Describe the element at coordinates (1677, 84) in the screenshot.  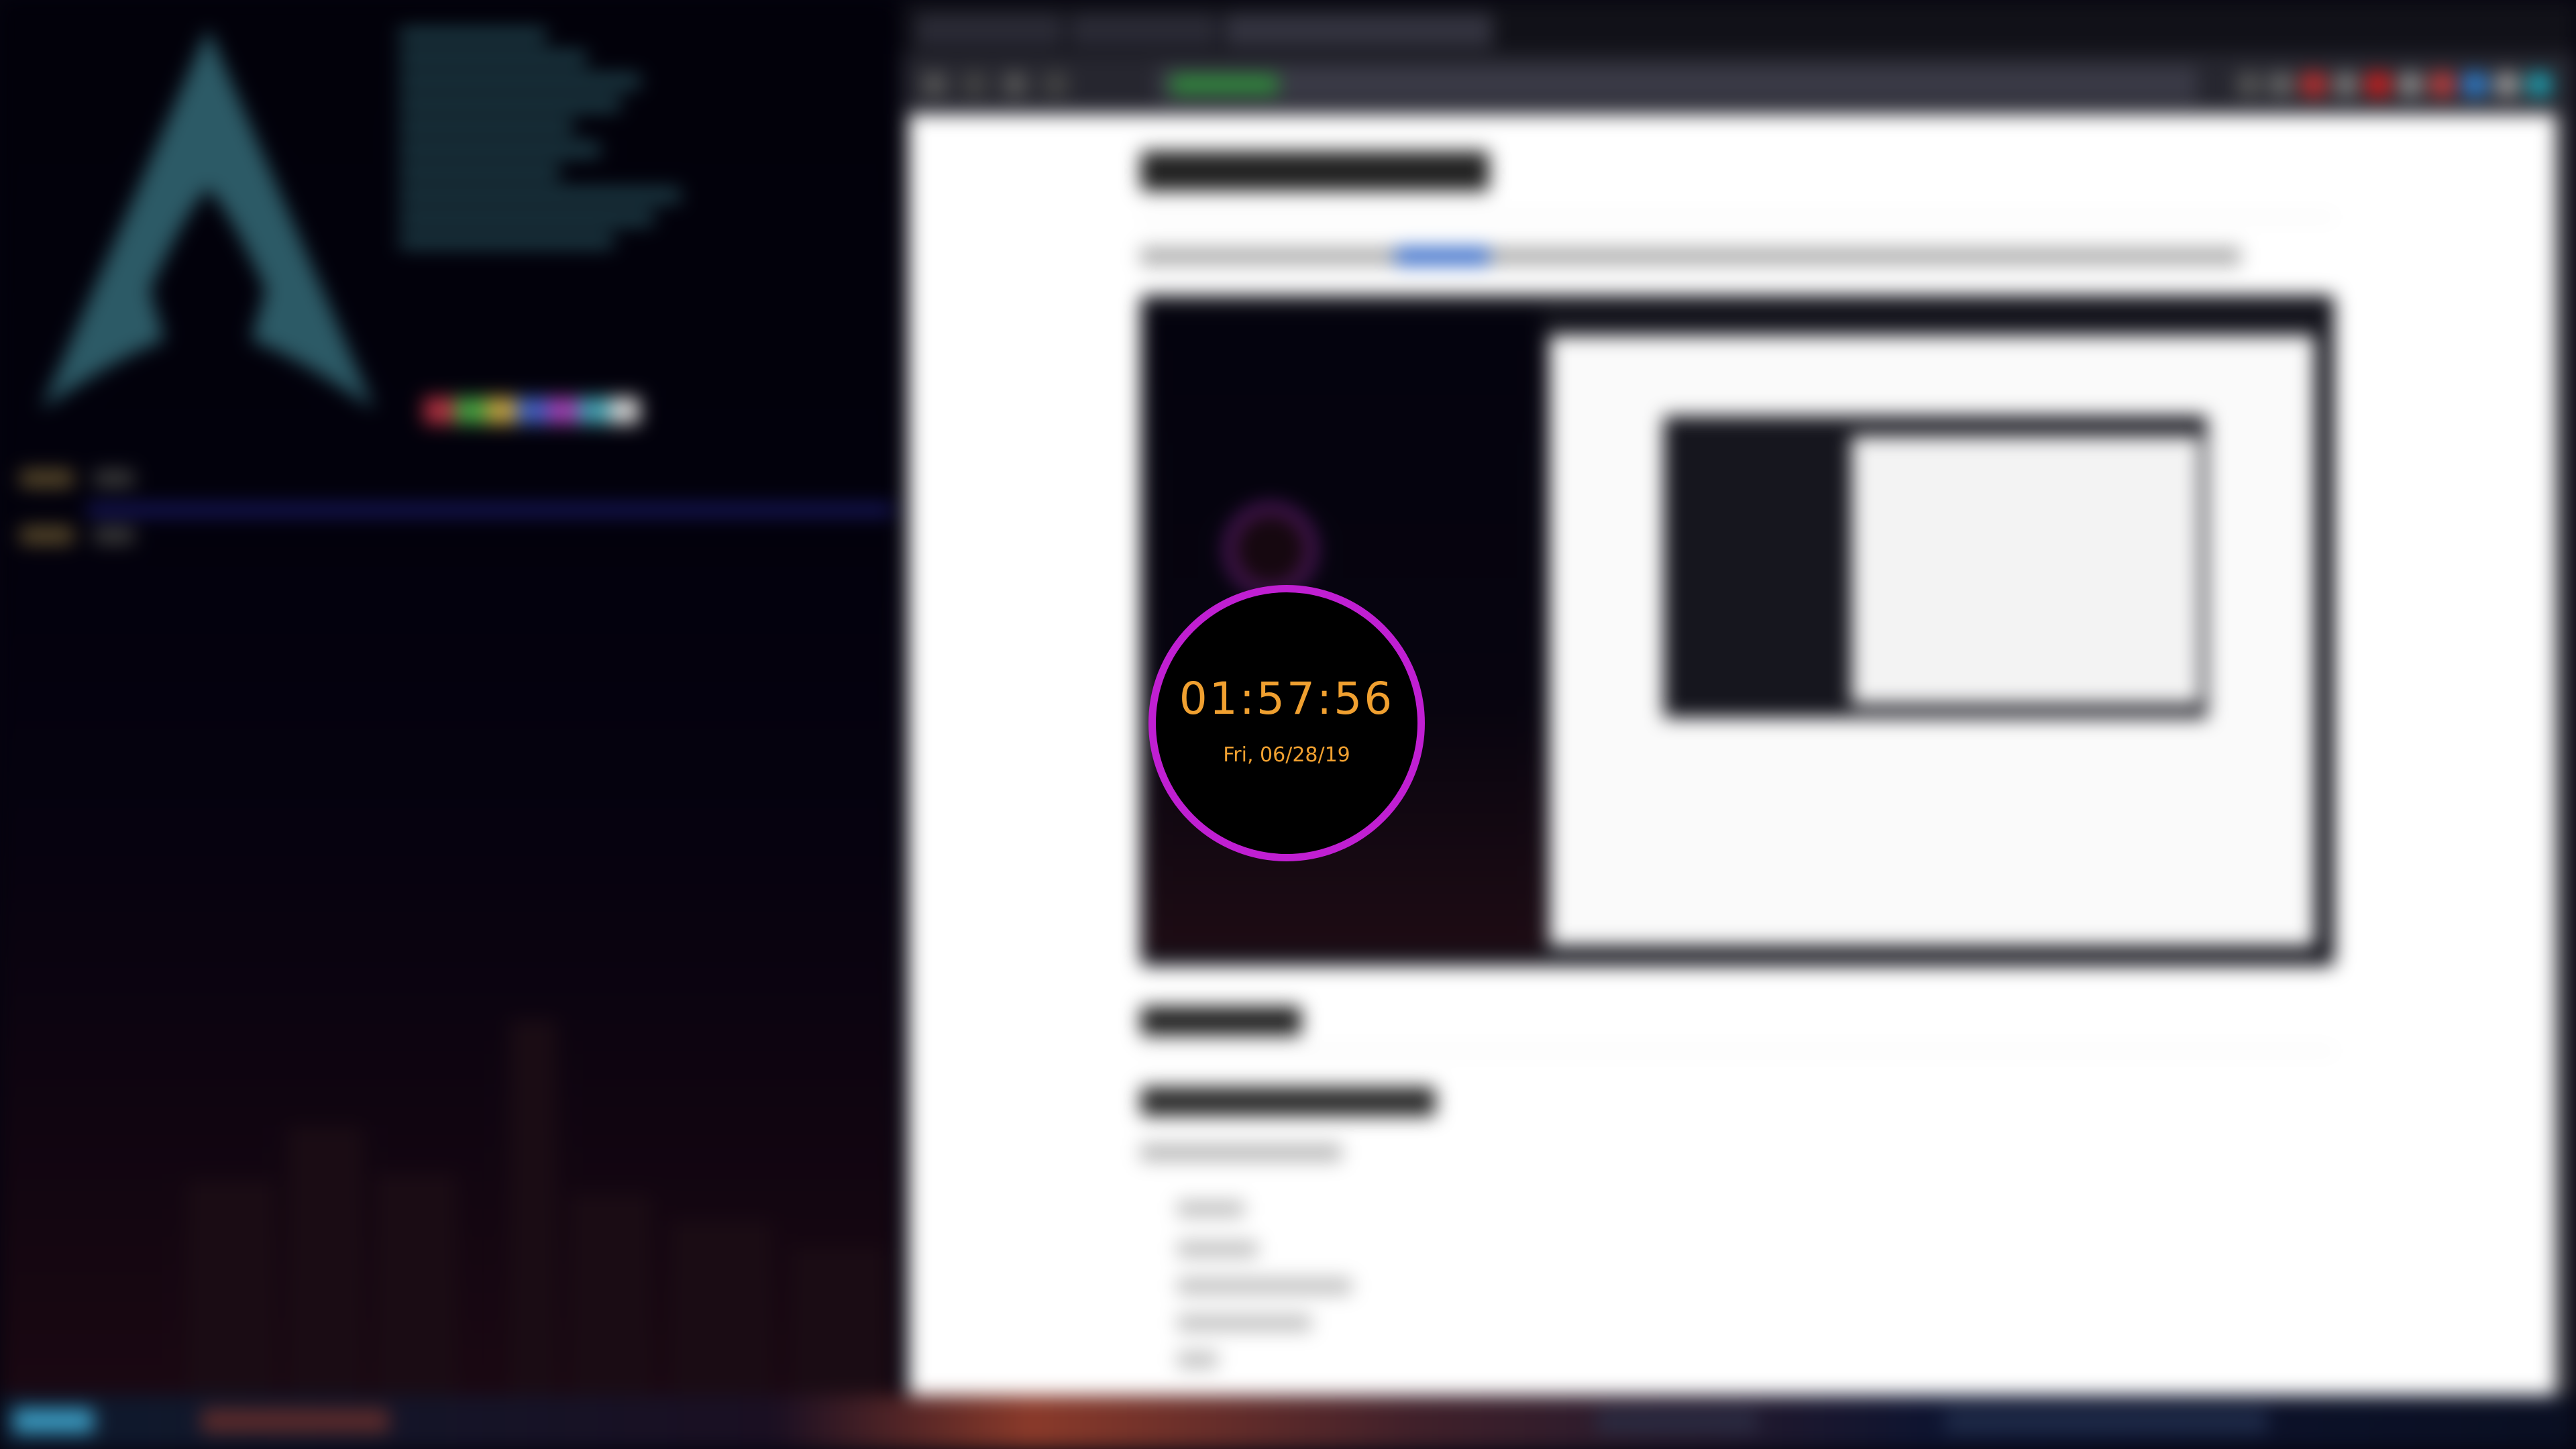
I see `address-bar` at that location.